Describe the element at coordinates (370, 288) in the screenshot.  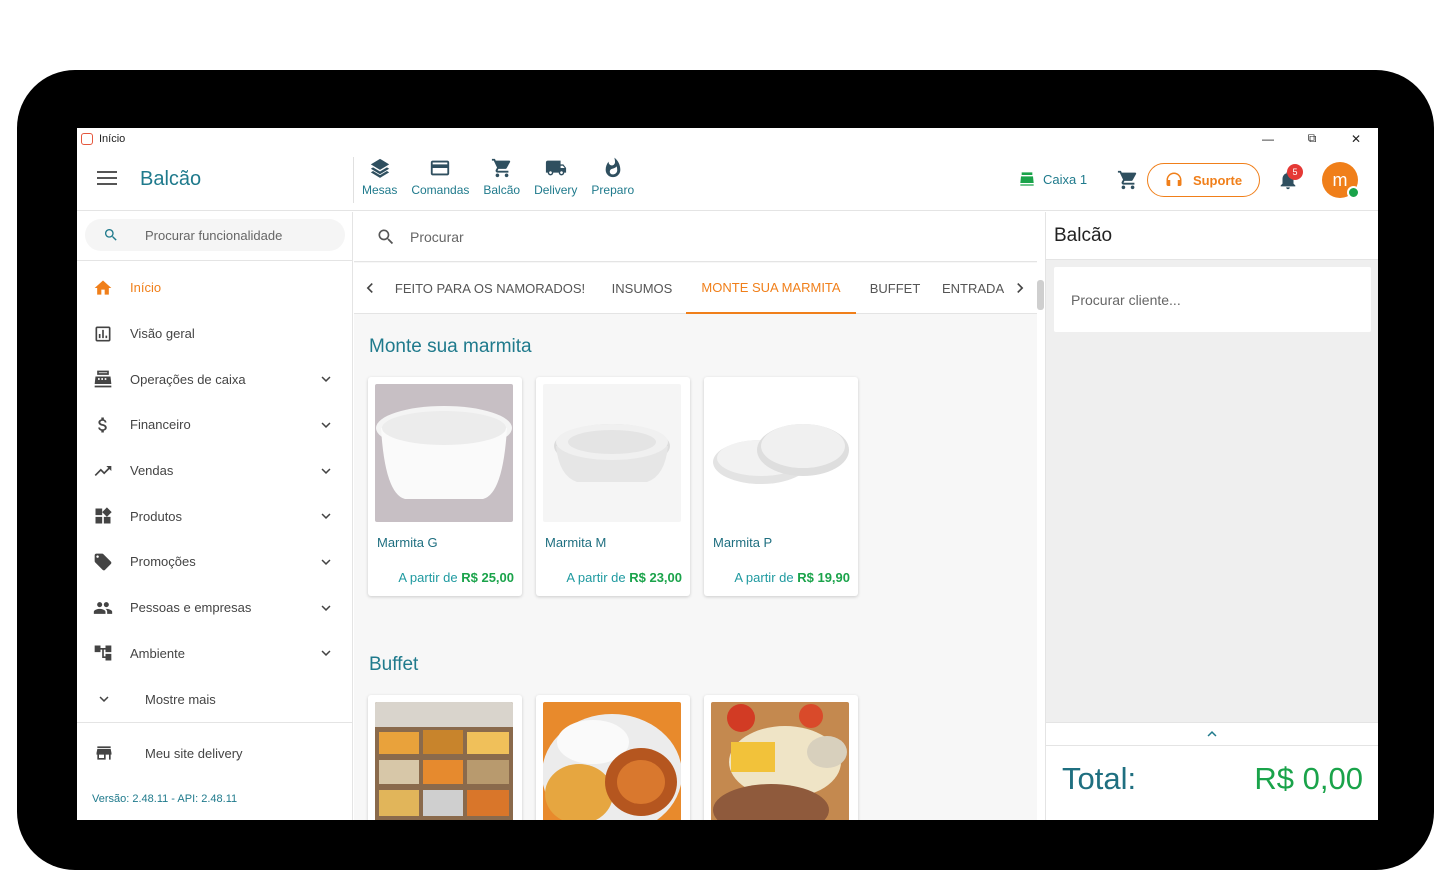
I see `chevron-left-icon` at that location.